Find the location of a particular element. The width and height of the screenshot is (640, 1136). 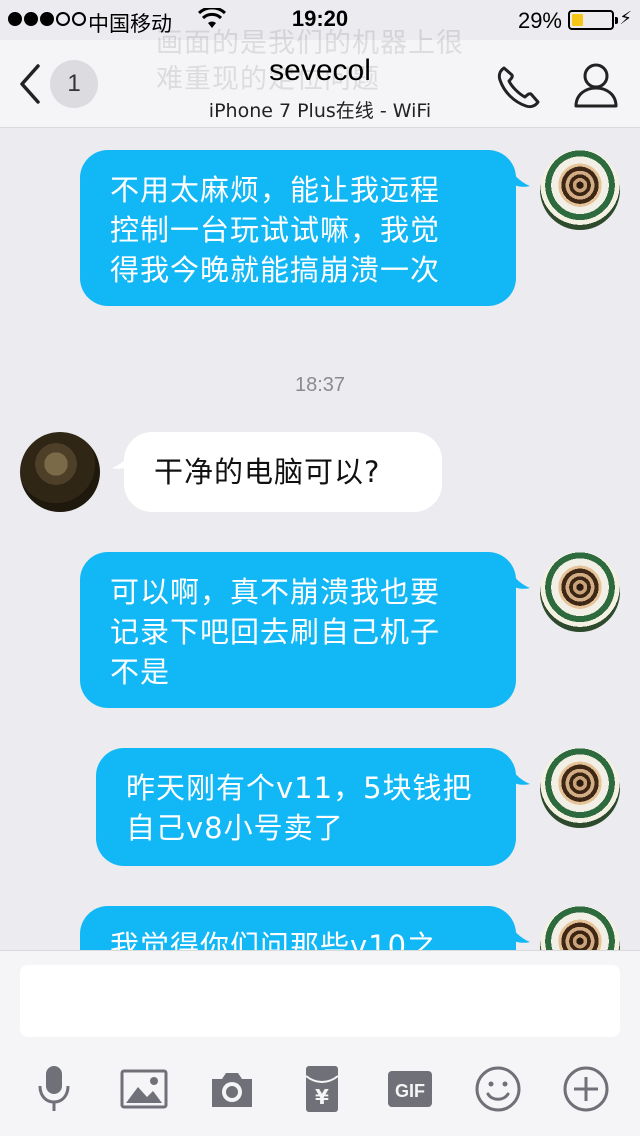

image-icon is located at coordinates (144, 1089).